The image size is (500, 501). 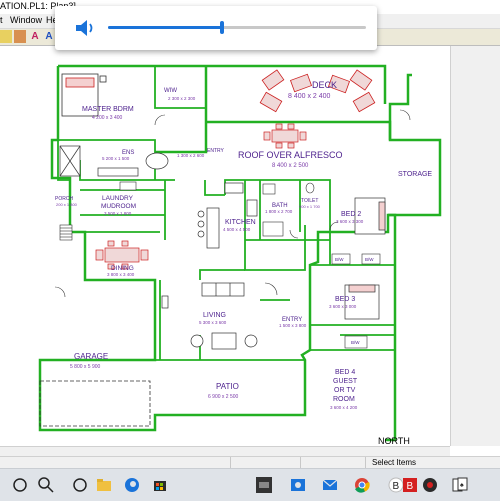 What do you see at coordinates (355, 342) in the screenshot?
I see `bw-label-3: B/W` at bounding box center [355, 342].